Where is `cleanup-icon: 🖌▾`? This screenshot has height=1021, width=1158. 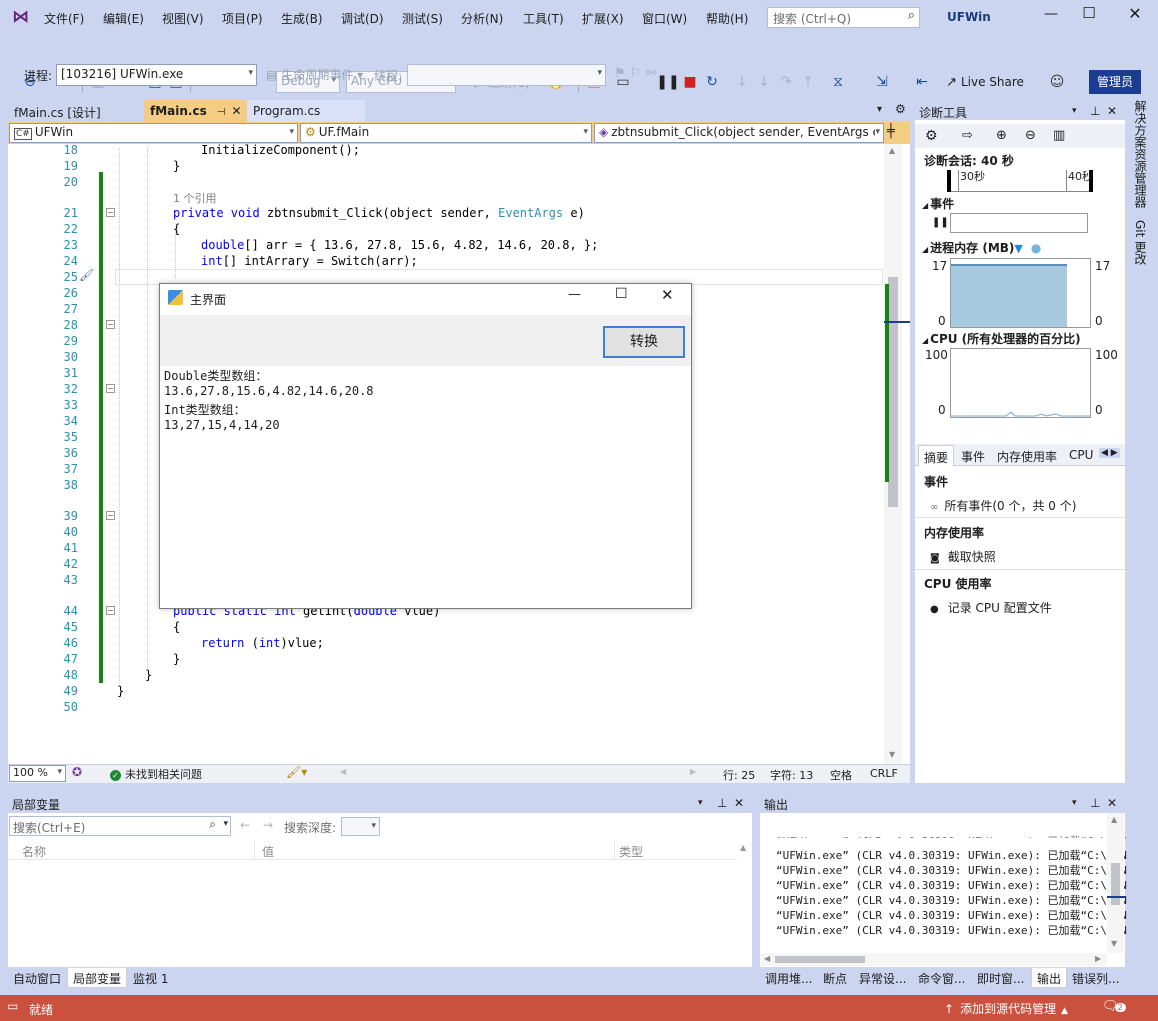 cleanup-icon: 🖌▾ is located at coordinates (296, 772).